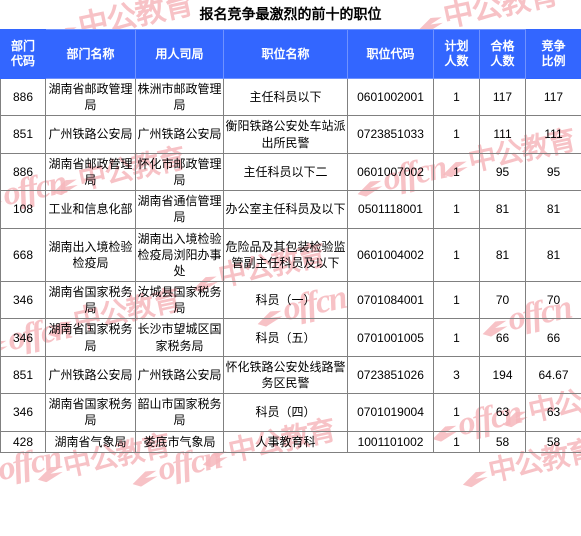 The width and height of the screenshot is (581, 536). I want to click on cell-bureau: 韶山市国家税务局, so click(179, 412).